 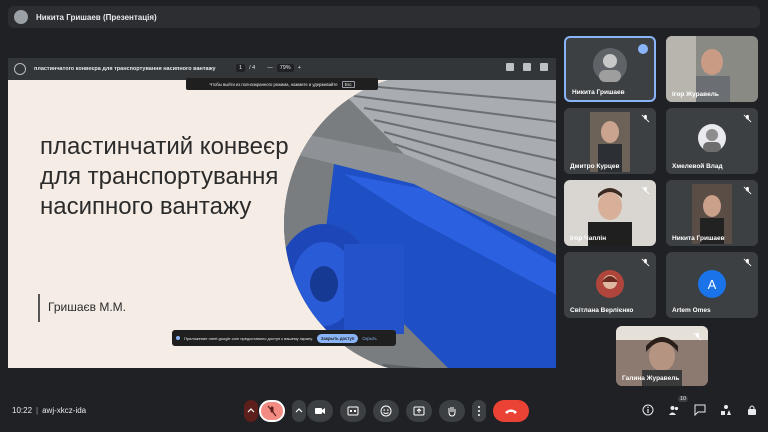 I want to click on share-indicator-icon, so click(x=178, y=338).